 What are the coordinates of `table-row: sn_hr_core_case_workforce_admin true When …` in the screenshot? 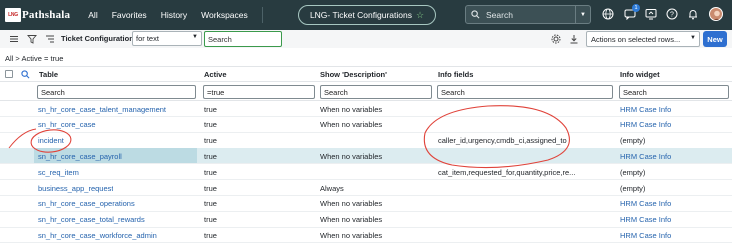 It's located at (366, 235).